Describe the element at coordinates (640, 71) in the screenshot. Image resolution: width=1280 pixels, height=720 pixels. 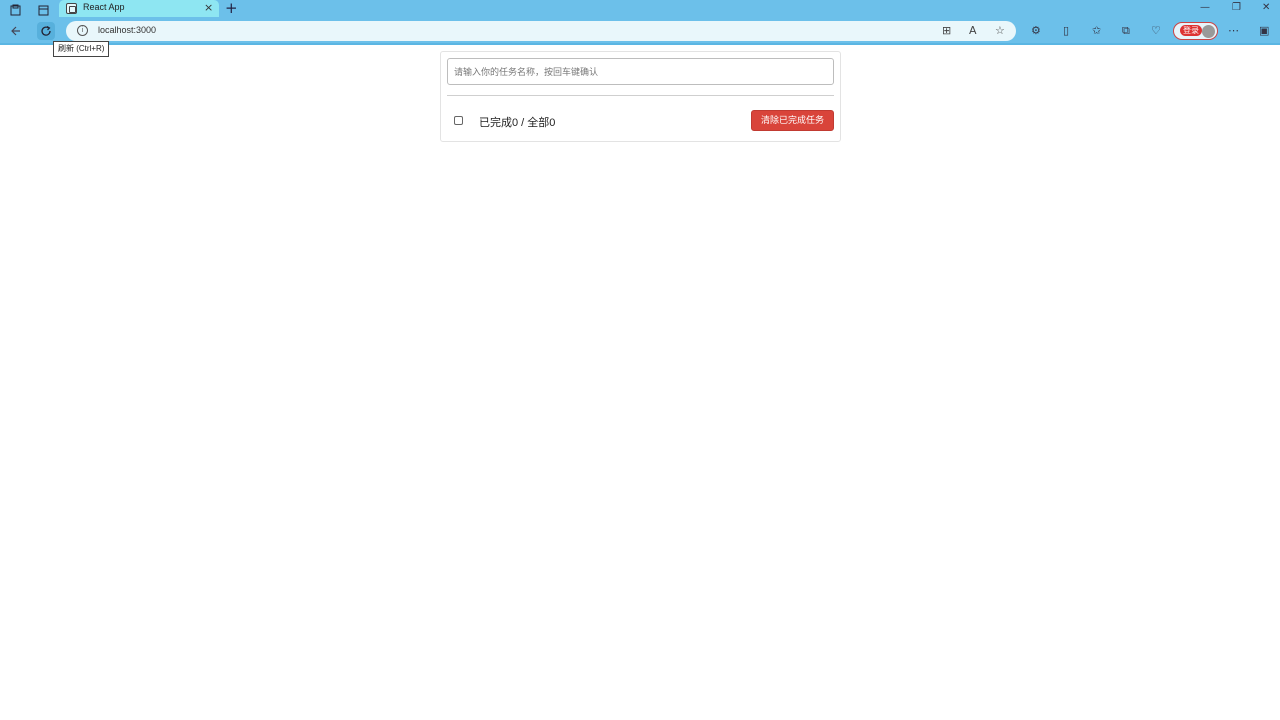
I see `task-name-input` at that location.